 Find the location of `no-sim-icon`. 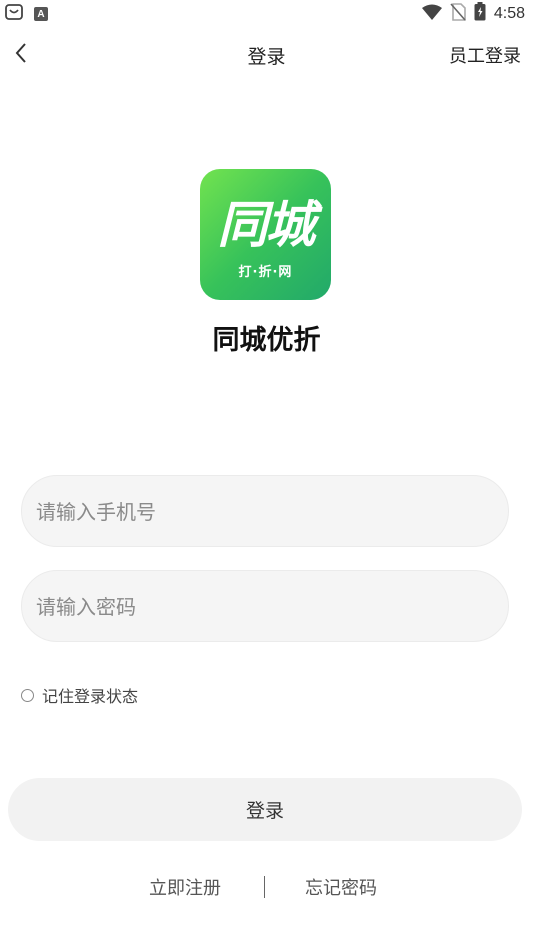

no-sim-icon is located at coordinates (458, 13).